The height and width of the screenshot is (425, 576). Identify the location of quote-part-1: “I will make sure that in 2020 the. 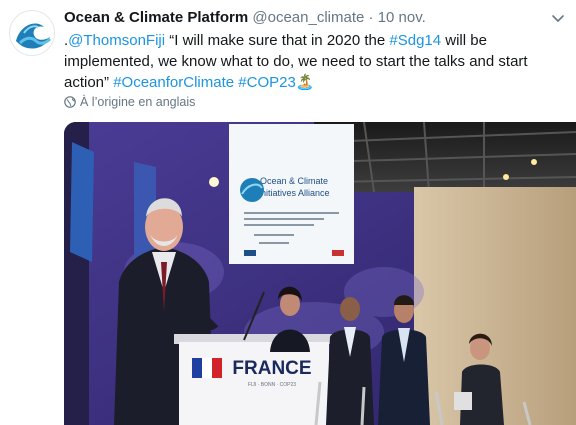
(277, 40).